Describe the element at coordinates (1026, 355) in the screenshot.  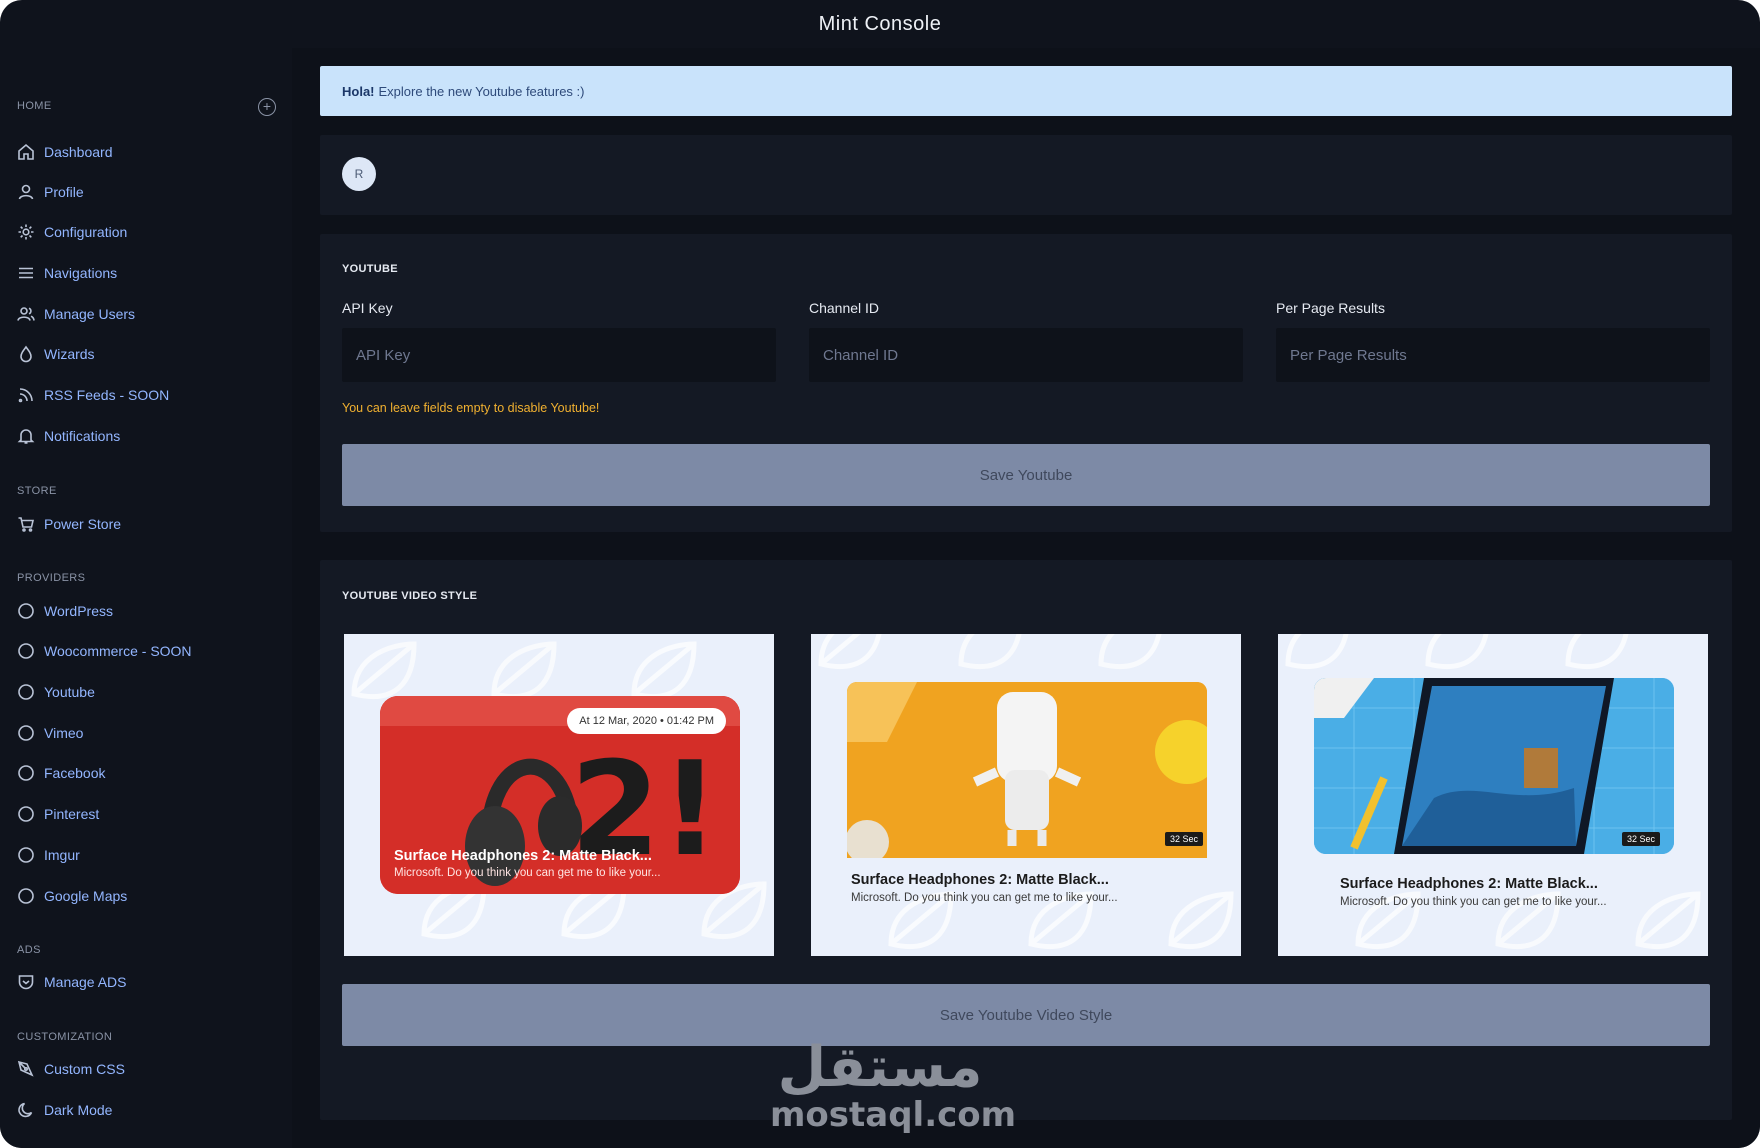
I see `channel-id-input` at that location.